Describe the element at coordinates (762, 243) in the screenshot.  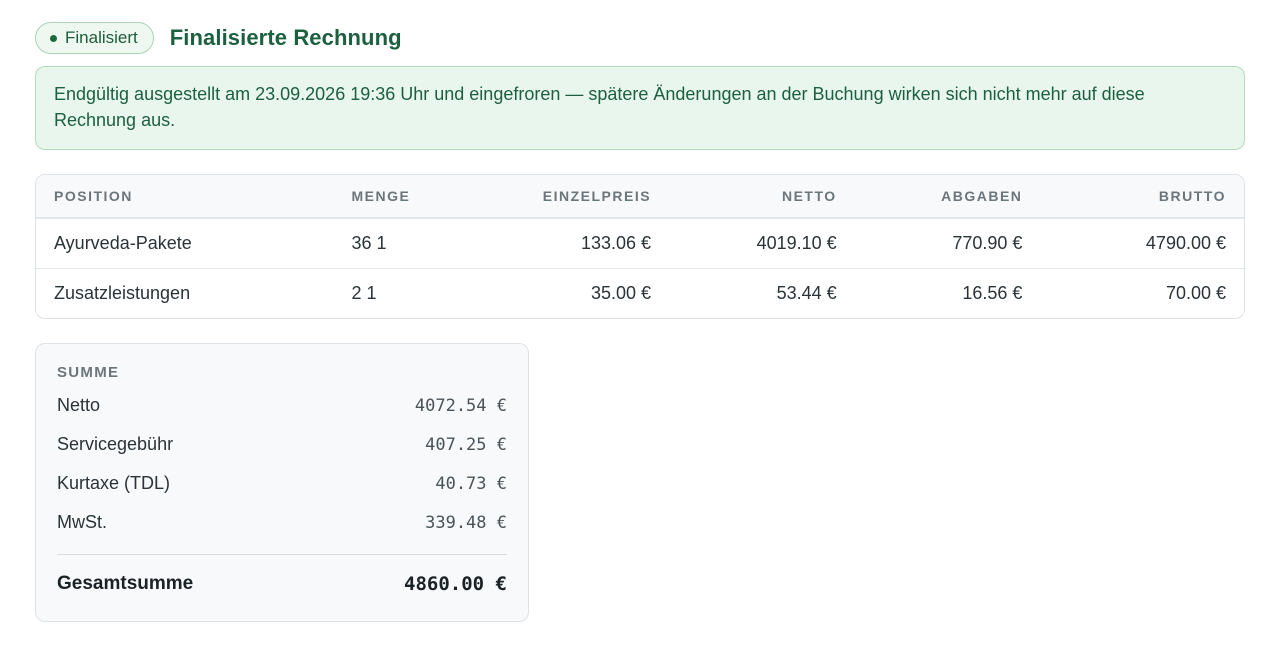
I see `cell-netto: 4019.10 €` at that location.